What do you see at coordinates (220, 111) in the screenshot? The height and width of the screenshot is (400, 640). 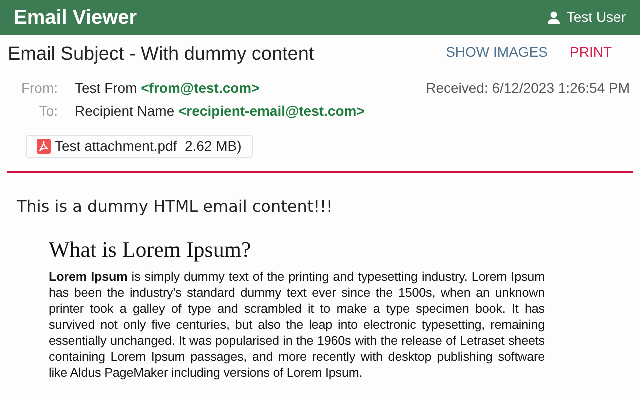 I see `sender-name: Recipient Name <recipient-email@test.com>` at bounding box center [220, 111].